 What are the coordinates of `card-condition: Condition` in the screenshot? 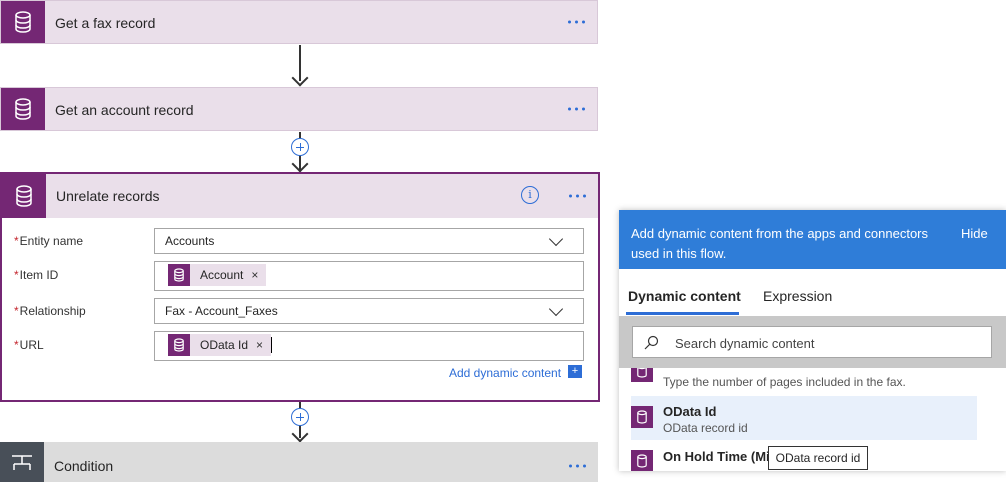 It's located at (299, 462).